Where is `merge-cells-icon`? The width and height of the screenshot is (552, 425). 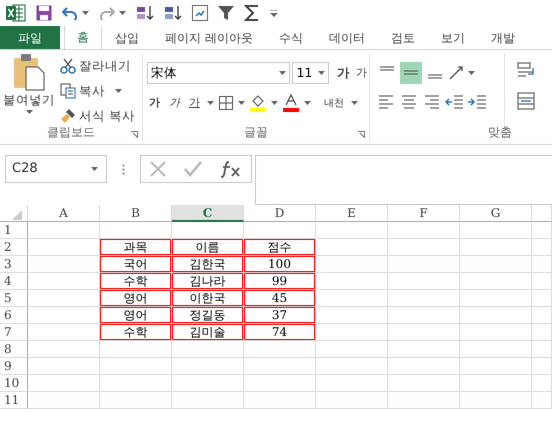 merge-cells-icon is located at coordinates (526, 101).